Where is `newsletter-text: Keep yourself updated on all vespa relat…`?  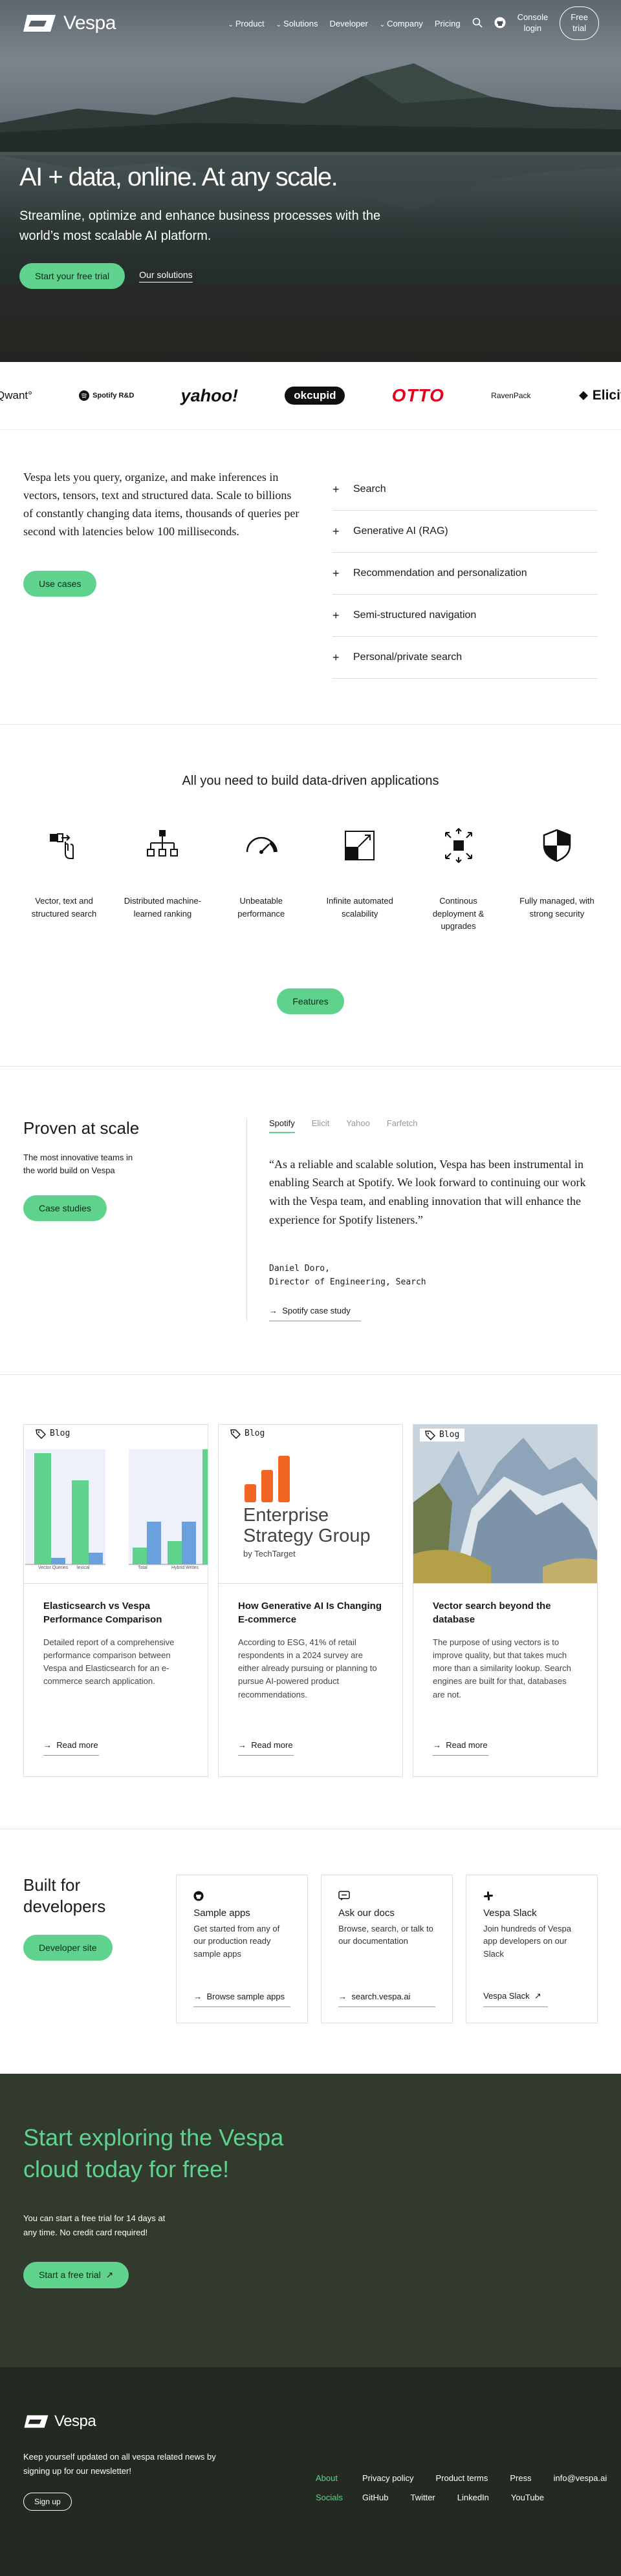
newsletter-text: Keep yourself updated on all vespa relat… is located at coordinates (119, 2463).